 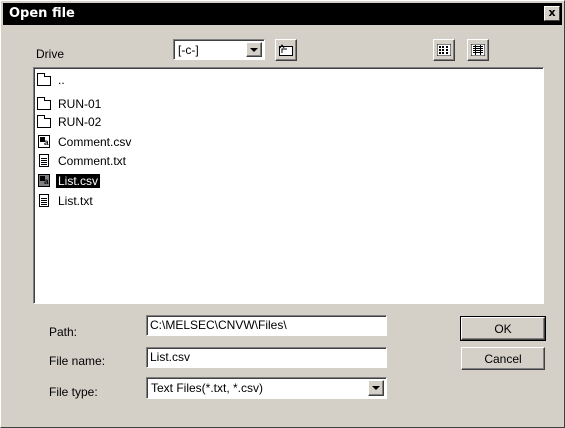 What do you see at coordinates (80, 103) in the screenshot?
I see `list-item-name: RUN-01` at bounding box center [80, 103].